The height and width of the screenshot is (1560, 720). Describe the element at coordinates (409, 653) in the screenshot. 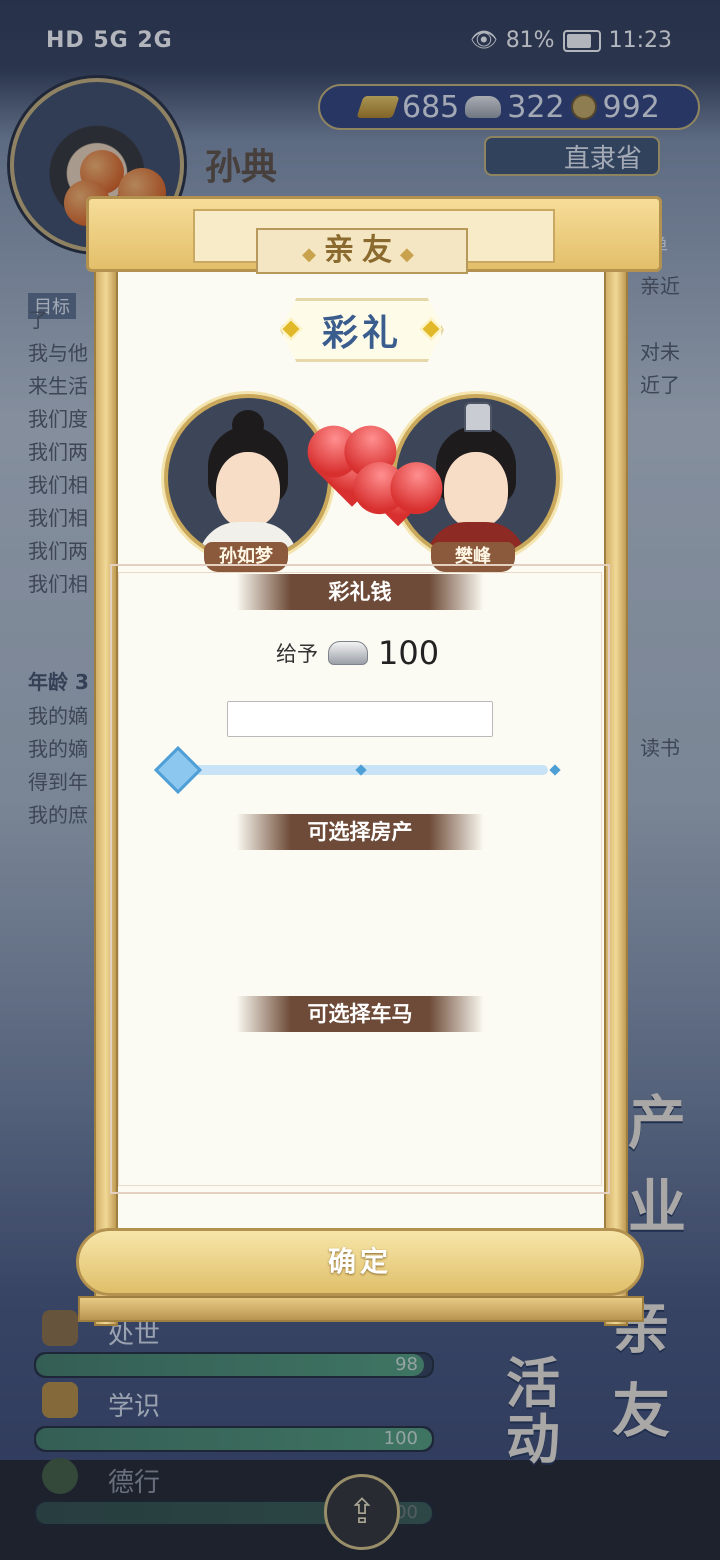

I see `give-value: 100` at that location.